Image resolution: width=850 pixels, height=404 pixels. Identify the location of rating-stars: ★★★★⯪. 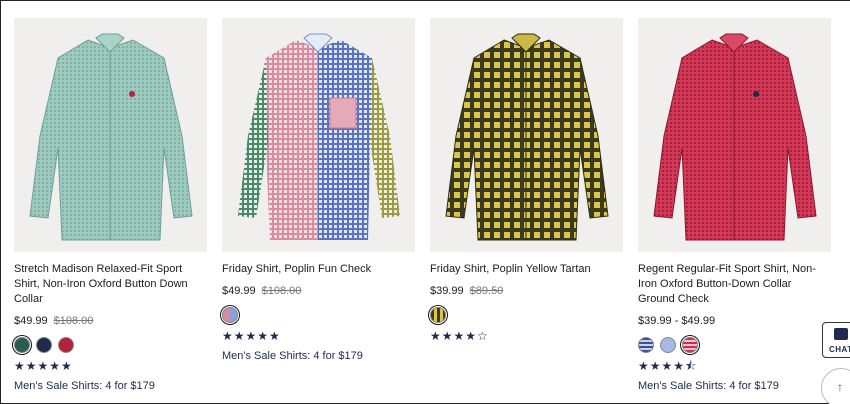
(668, 366).